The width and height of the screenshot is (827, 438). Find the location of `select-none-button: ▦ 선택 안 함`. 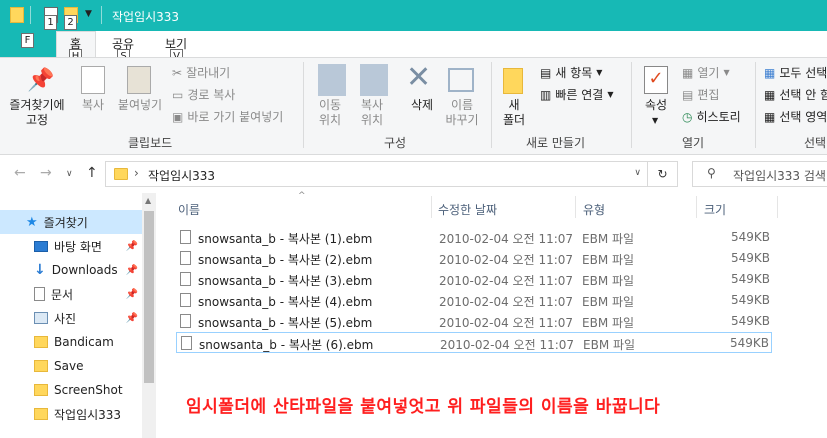

select-none-button: ▦ 선택 안 함 is located at coordinates (795, 94).